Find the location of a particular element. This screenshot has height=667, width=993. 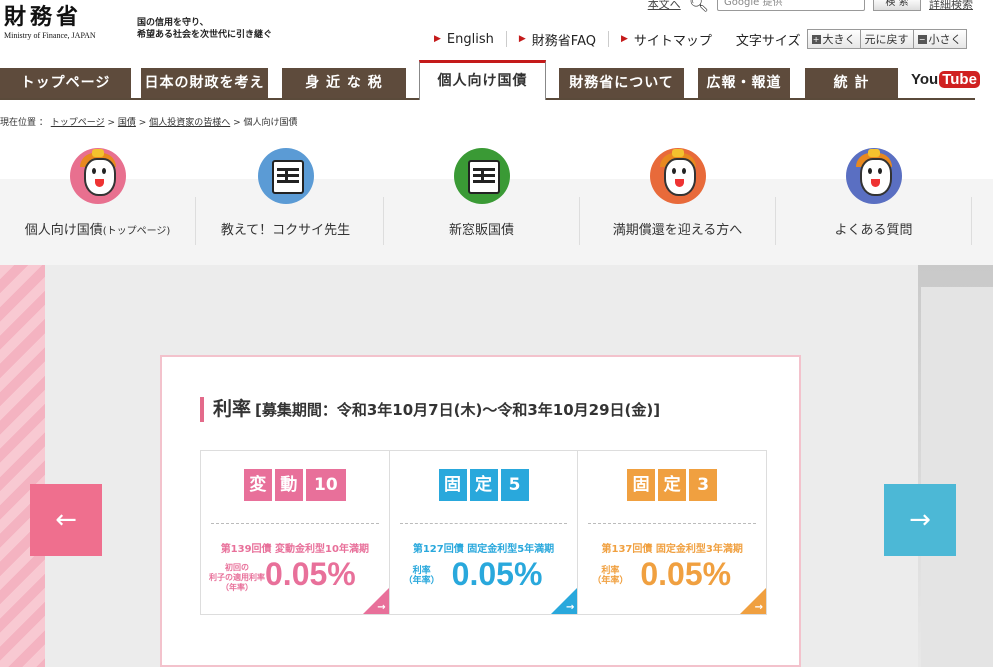

tab-about: 財務省について is located at coordinates (621, 83).